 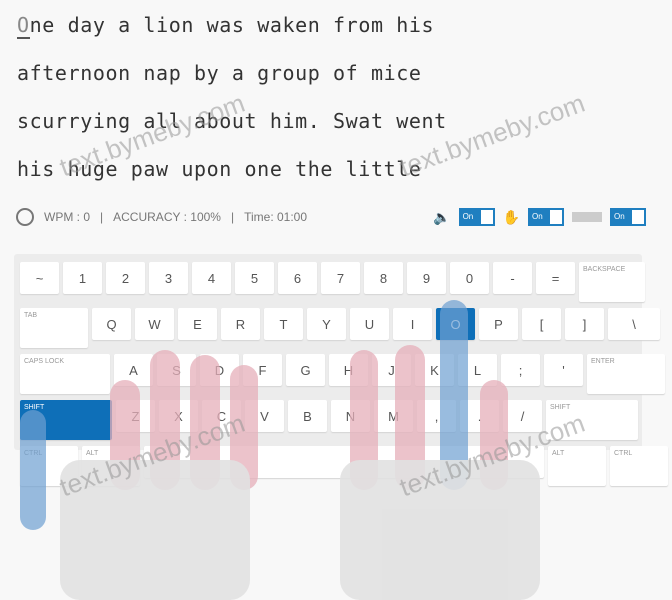 What do you see at coordinates (168, 278) in the screenshot?
I see `key-3: 3` at bounding box center [168, 278].